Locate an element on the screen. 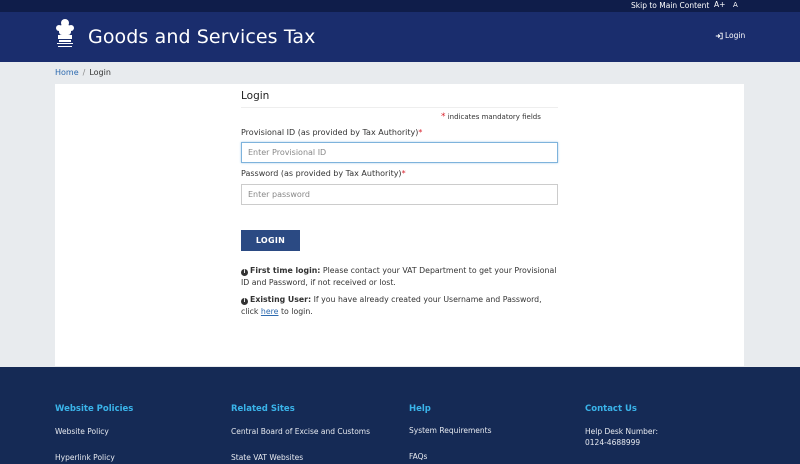 Image resolution: width=800 pixels, height=464 pixels. national-emblem-icon is located at coordinates (65, 35).